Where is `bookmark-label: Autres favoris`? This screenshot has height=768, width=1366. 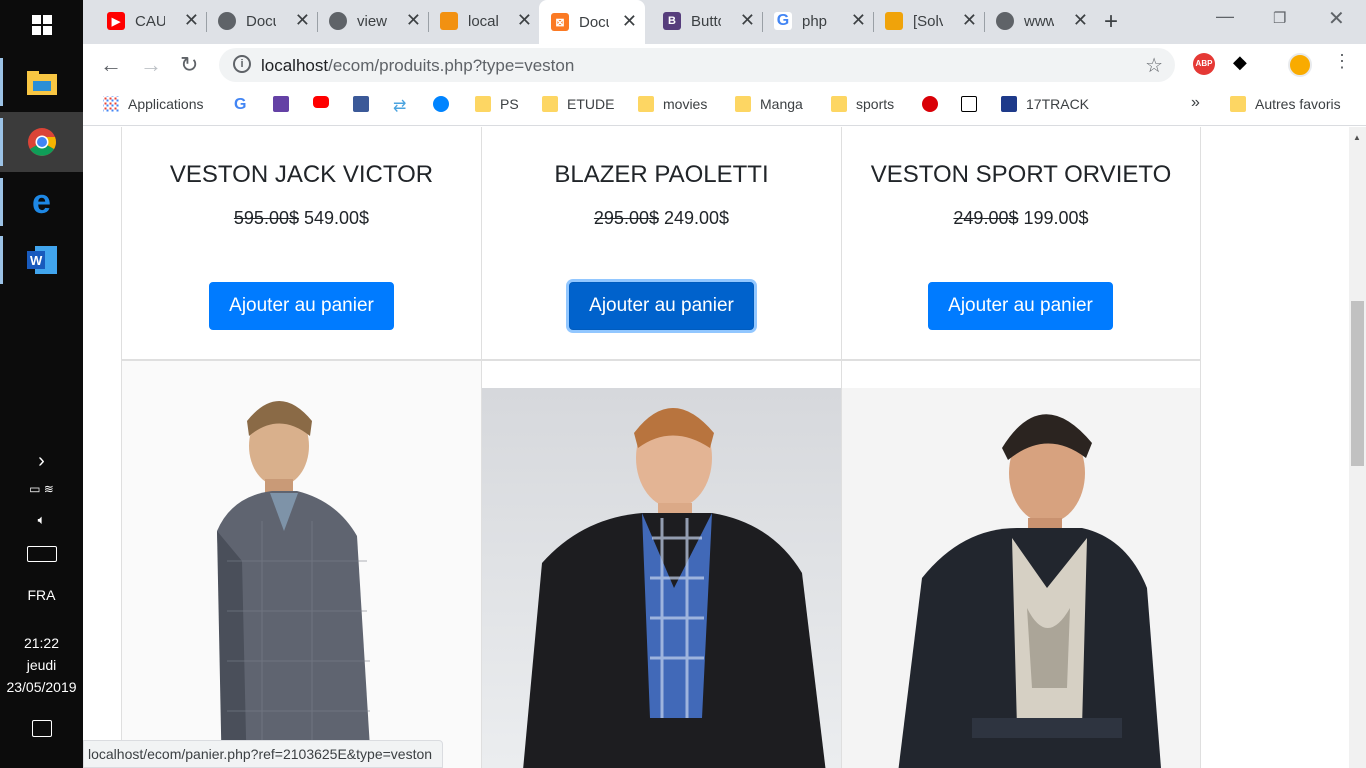 bookmark-label: Autres favoris is located at coordinates (1298, 104).